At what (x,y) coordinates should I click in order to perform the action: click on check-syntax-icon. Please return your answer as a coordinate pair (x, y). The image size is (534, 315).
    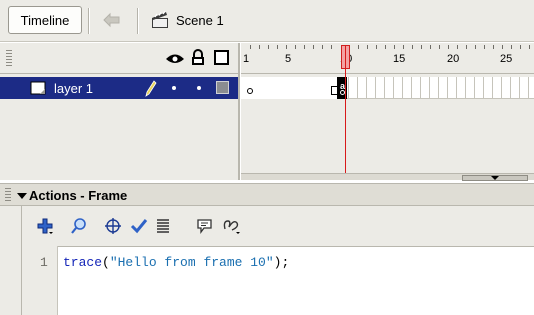
    Looking at the image, I should click on (139, 226).